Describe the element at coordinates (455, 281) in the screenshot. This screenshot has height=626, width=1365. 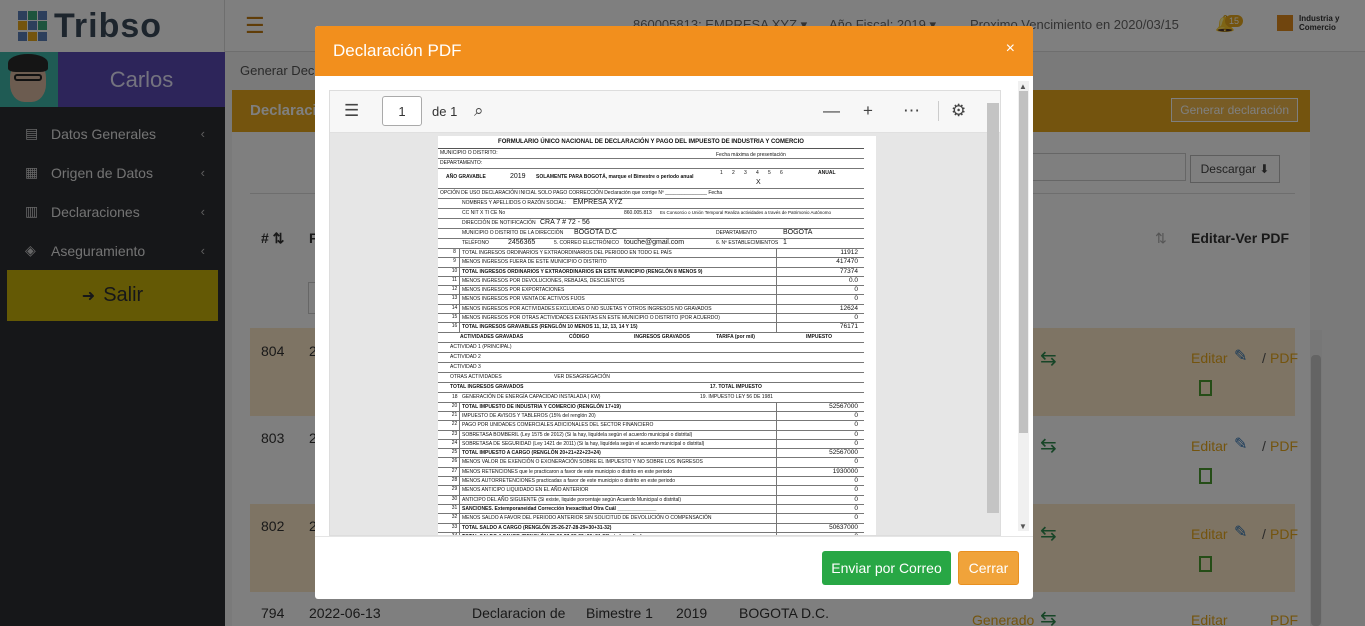
I see `form-line-number: 11` at that location.